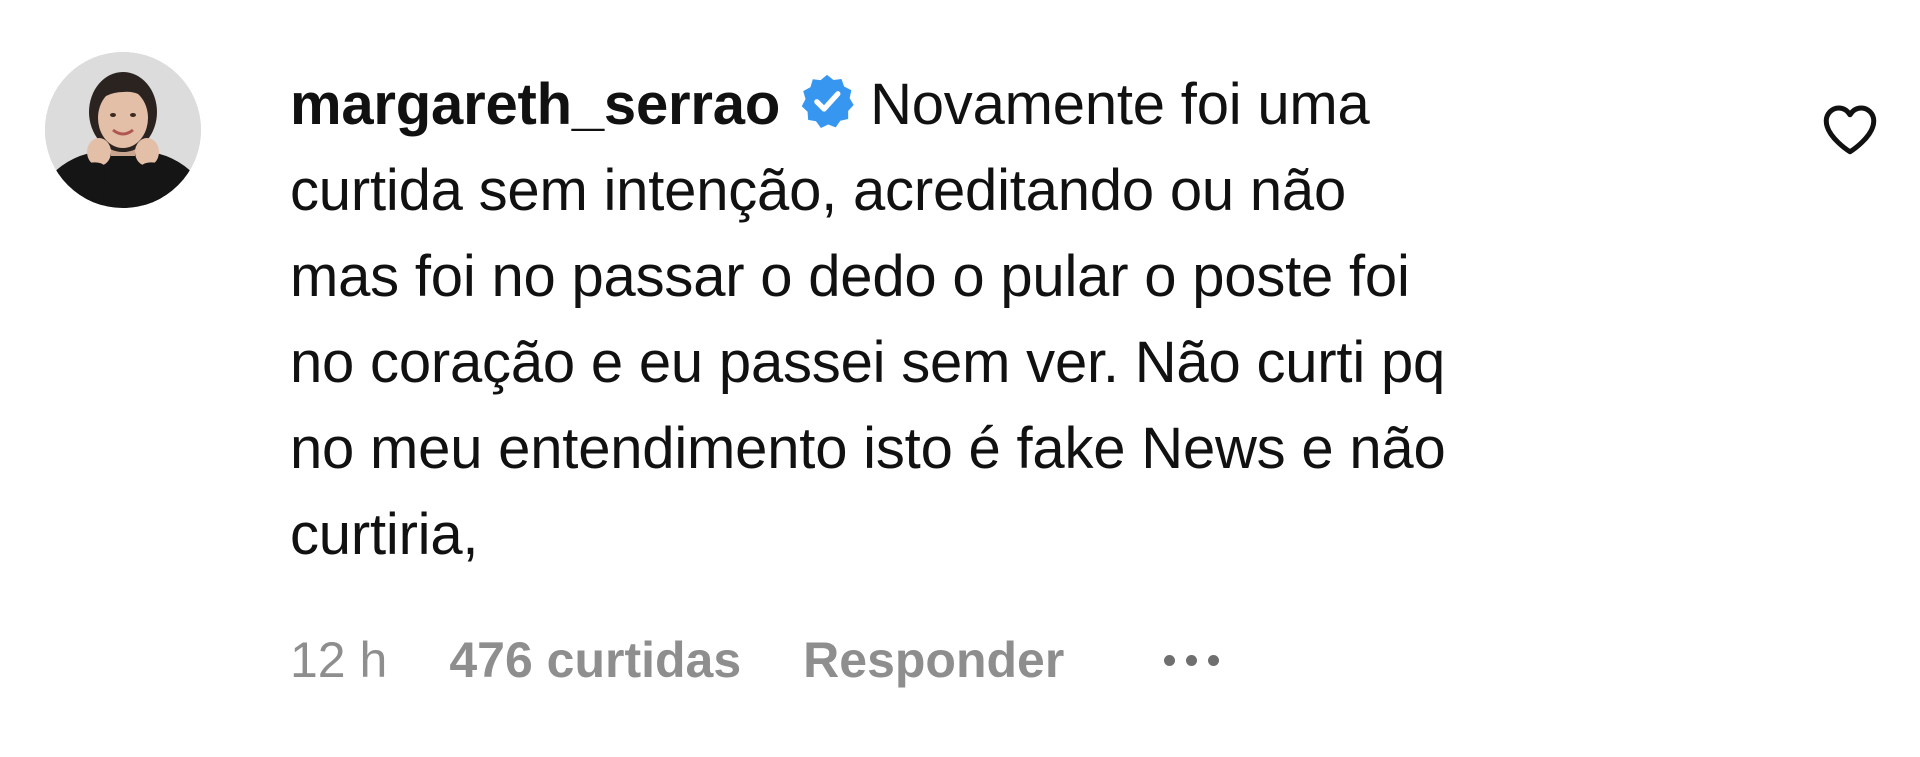  What do you see at coordinates (1850, 128) in the screenshot?
I see `heart-icon` at bounding box center [1850, 128].